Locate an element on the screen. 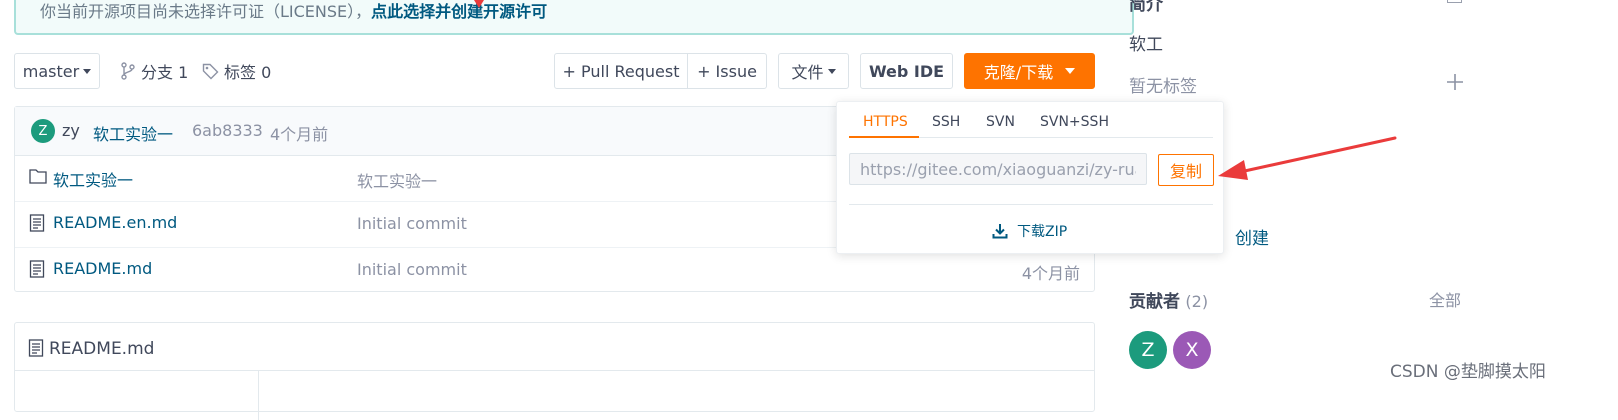  avatar: X is located at coordinates (1192, 350).